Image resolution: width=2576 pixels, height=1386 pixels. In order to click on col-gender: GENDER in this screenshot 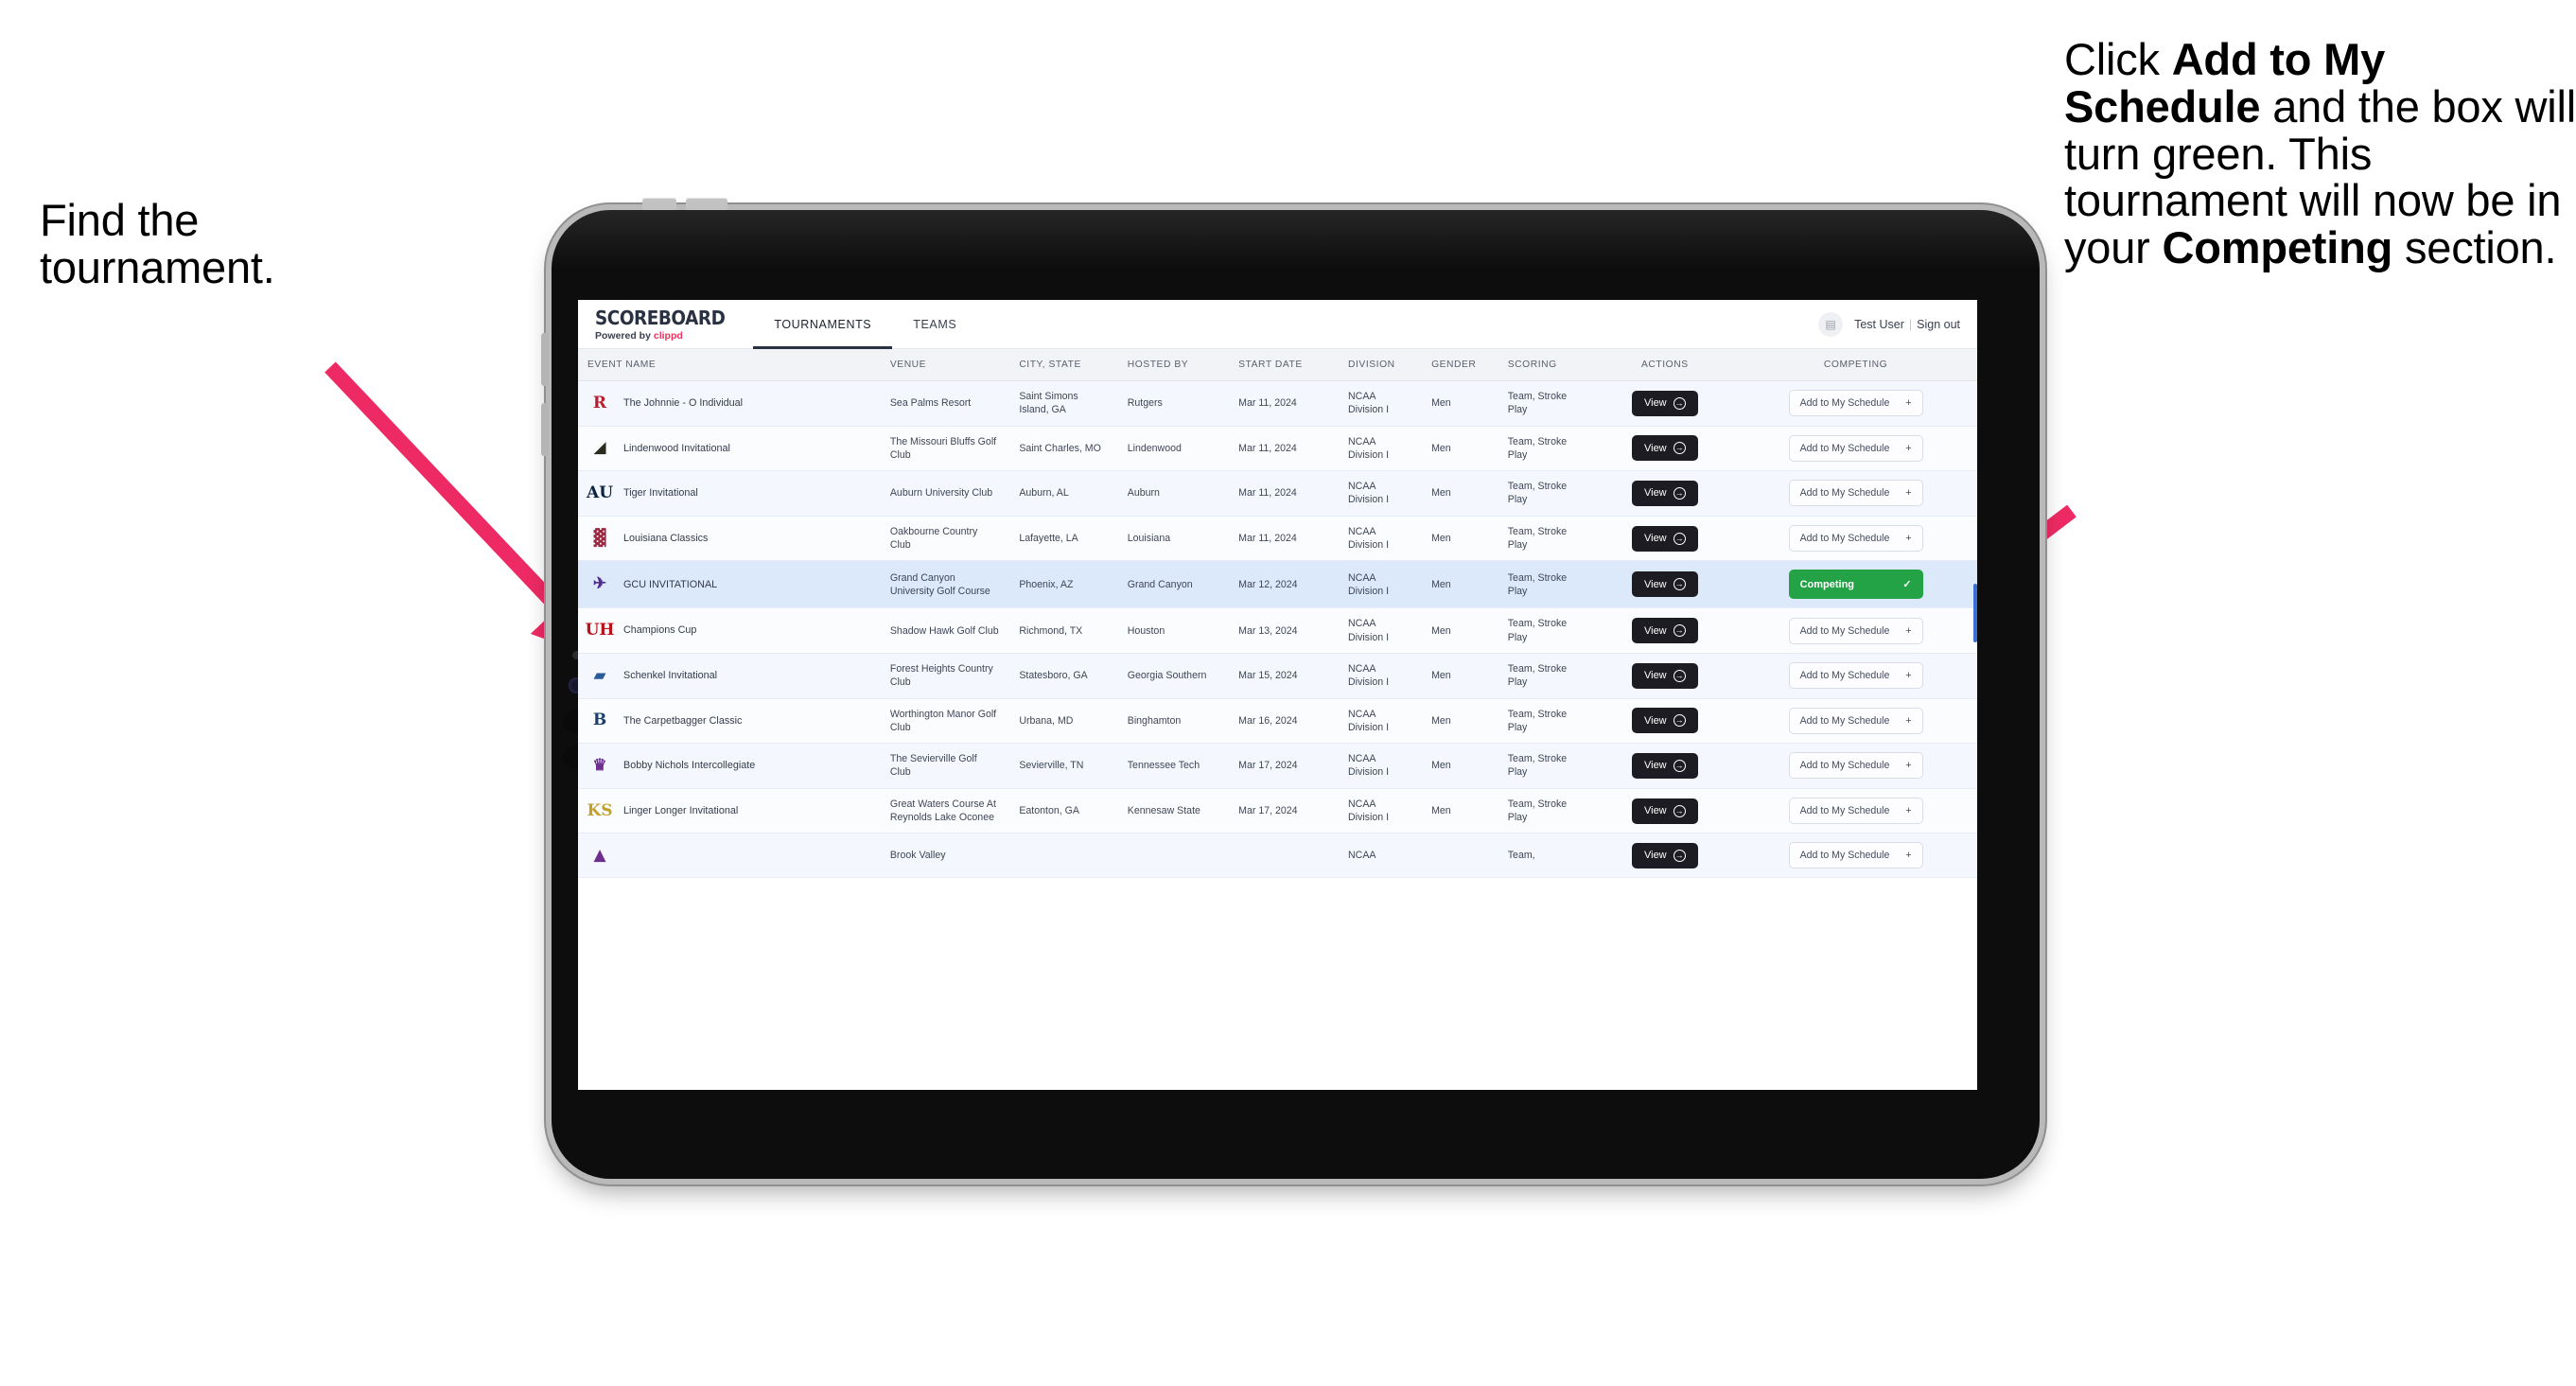, I will do `click(1460, 365)`.